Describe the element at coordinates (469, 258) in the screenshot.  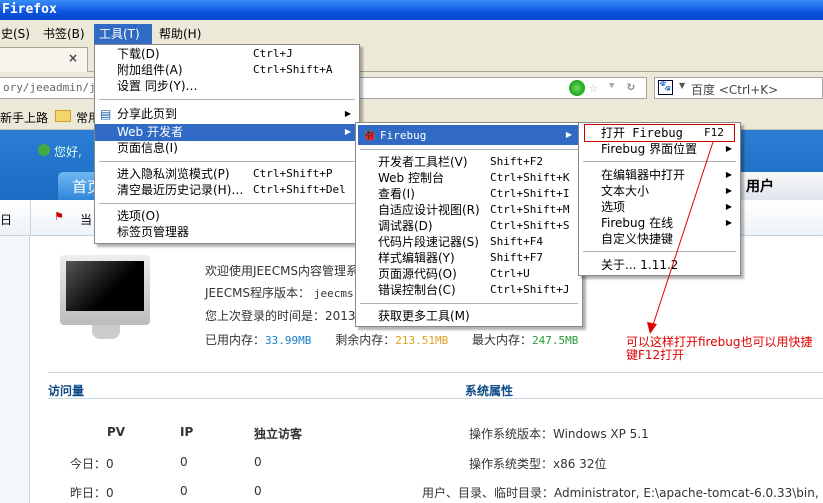
I see `menu-item-style-editor: 样式编辑器(Y) Shift+F7` at that location.